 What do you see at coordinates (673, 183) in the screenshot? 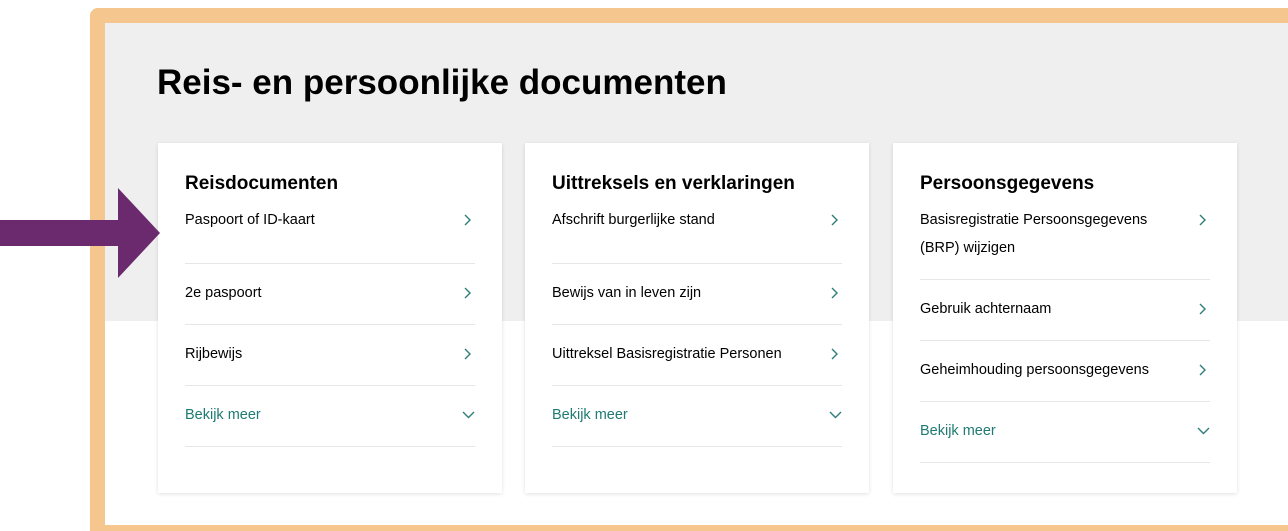
I see `card-heading: Uittreksels en verklaringen` at bounding box center [673, 183].